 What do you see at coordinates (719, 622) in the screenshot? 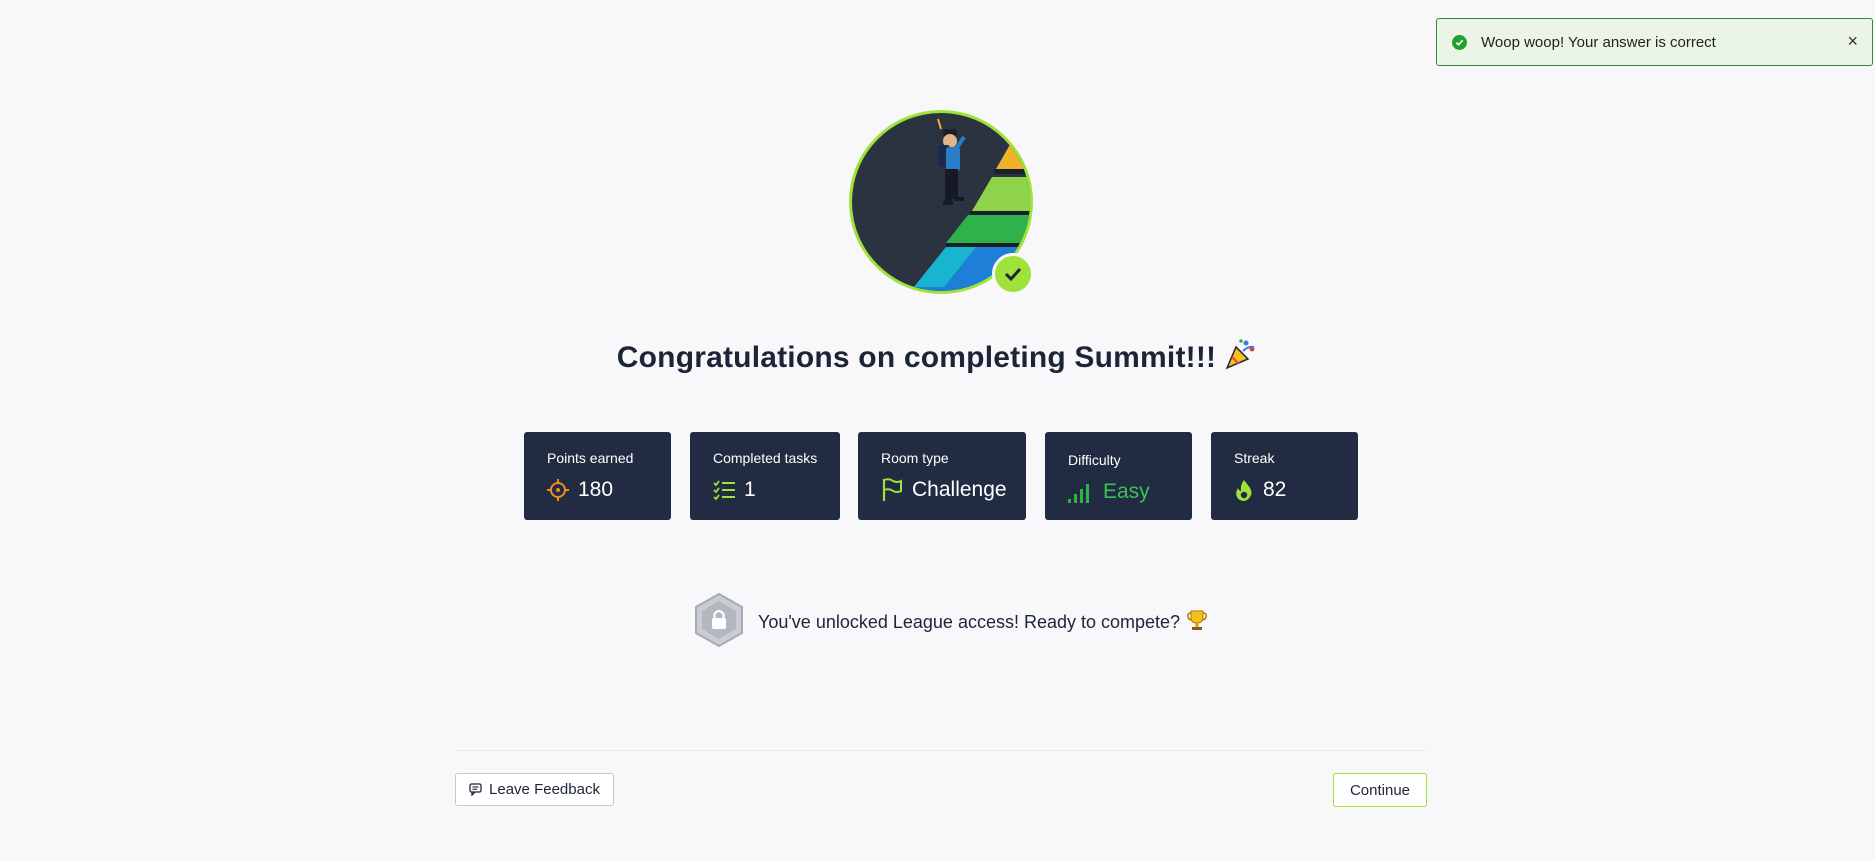
I see `lock-badge-icon` at bounding box center [719, 622].